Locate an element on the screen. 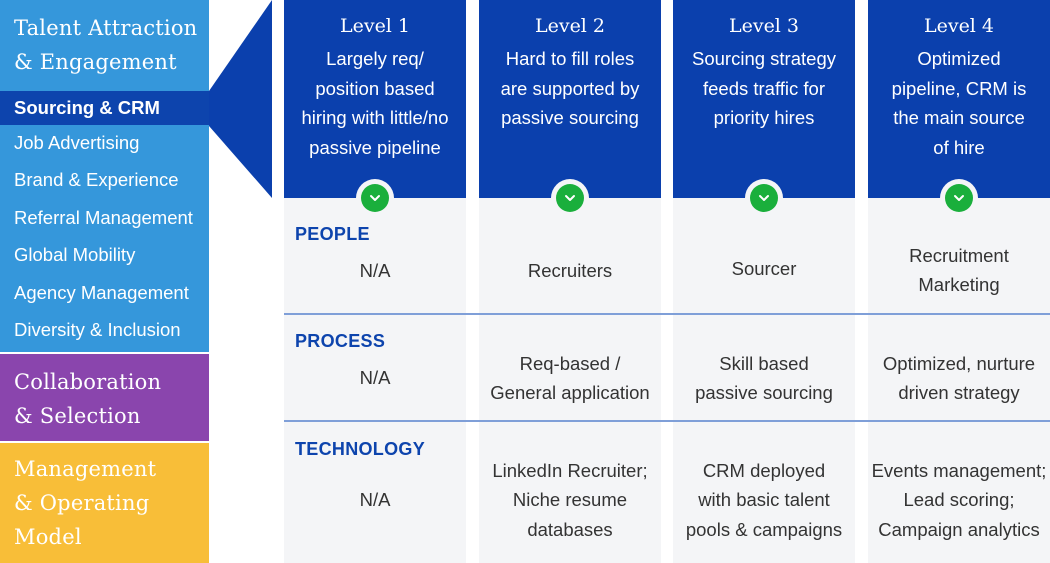  cell-line: Niche resume is located at coordinates (570, 500).